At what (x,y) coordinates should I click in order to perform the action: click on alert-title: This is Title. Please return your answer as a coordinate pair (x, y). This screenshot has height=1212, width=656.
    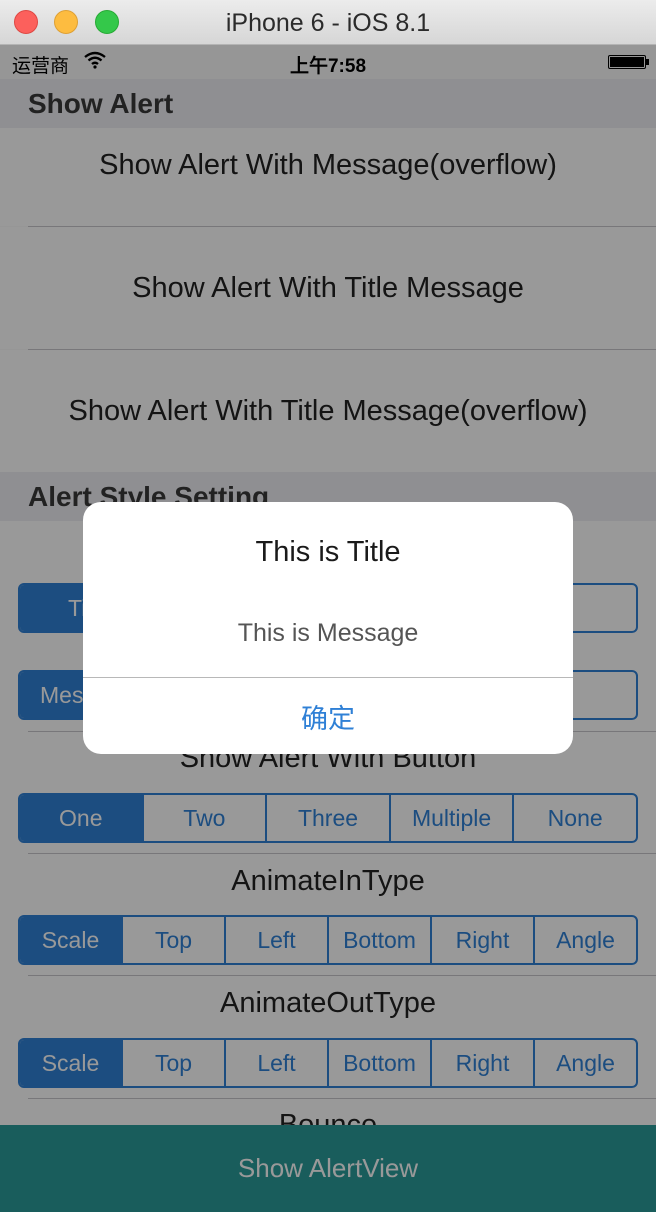
    Looking at the image, I should click on (328, 552).